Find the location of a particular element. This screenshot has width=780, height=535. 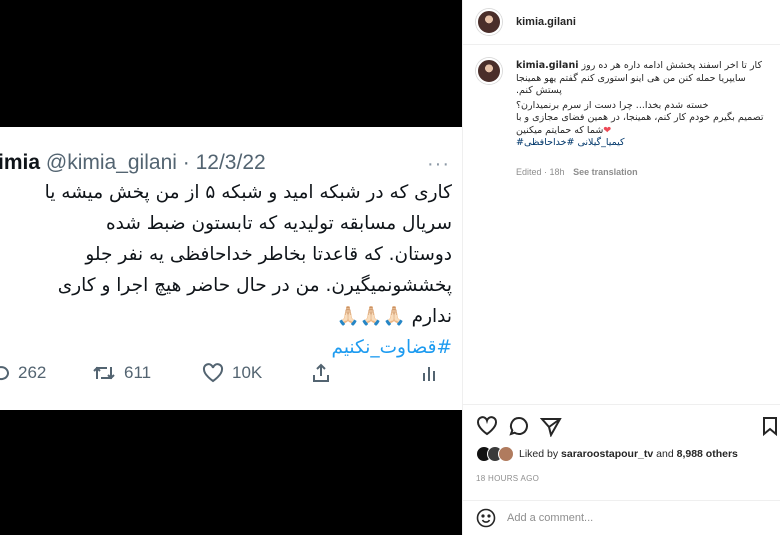

comment-bar is located at coordinates (621, 517).